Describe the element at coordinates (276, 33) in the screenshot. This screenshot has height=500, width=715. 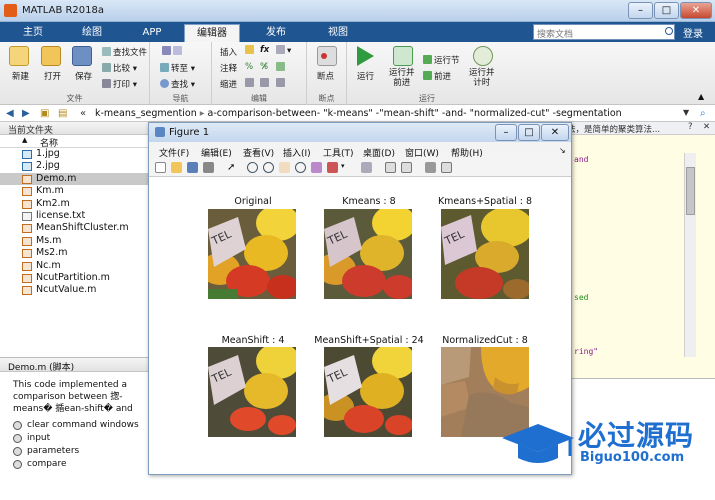
I see `tab-publish: 发布` at that location.